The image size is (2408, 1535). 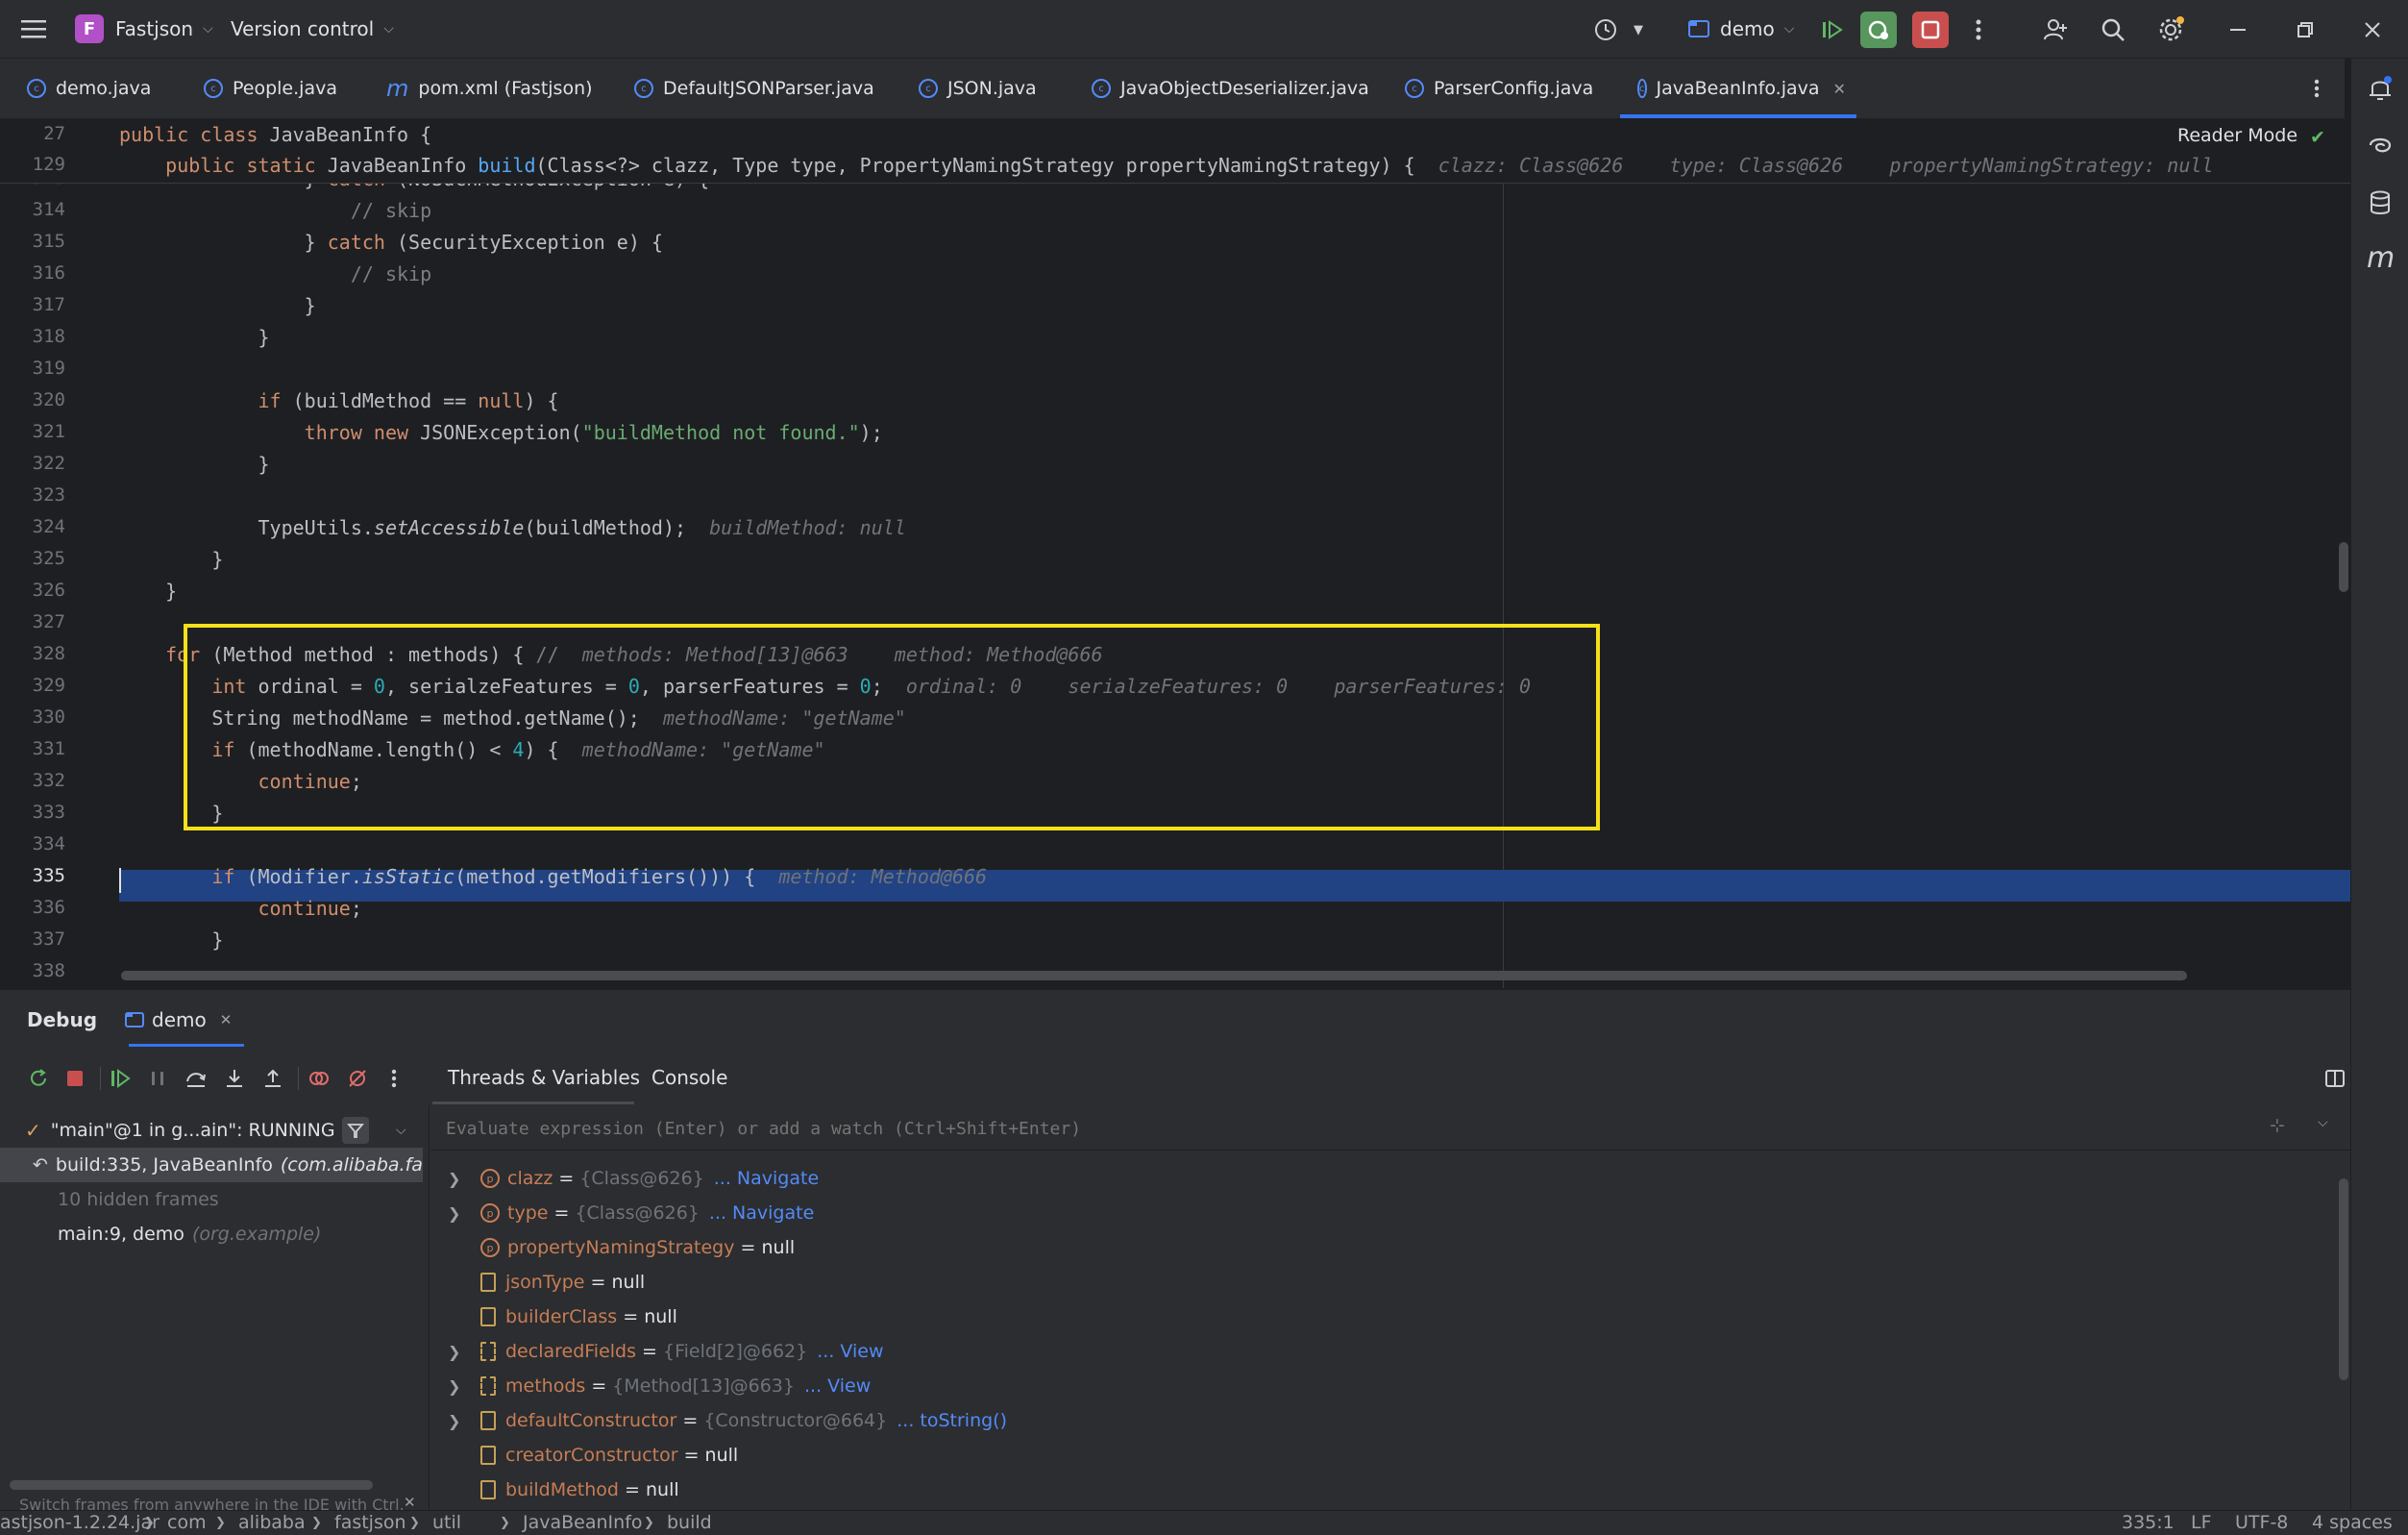 What do you see at coordinates (1372, 1213) in the screenshot?
I see `variable-row: ❯ p type = {Class@626} ... Navigate` at bounding box center [1372, 1213].